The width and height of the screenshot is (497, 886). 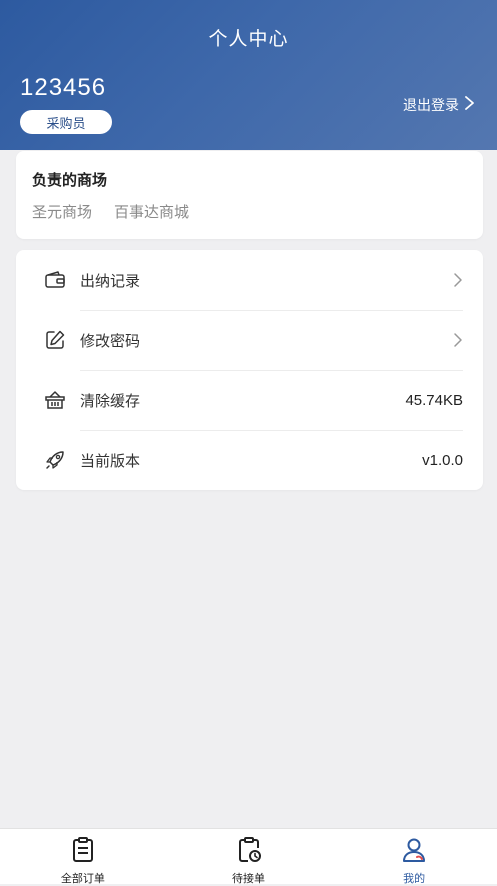 I want to click on user-icon, so click(x=414, y=852).